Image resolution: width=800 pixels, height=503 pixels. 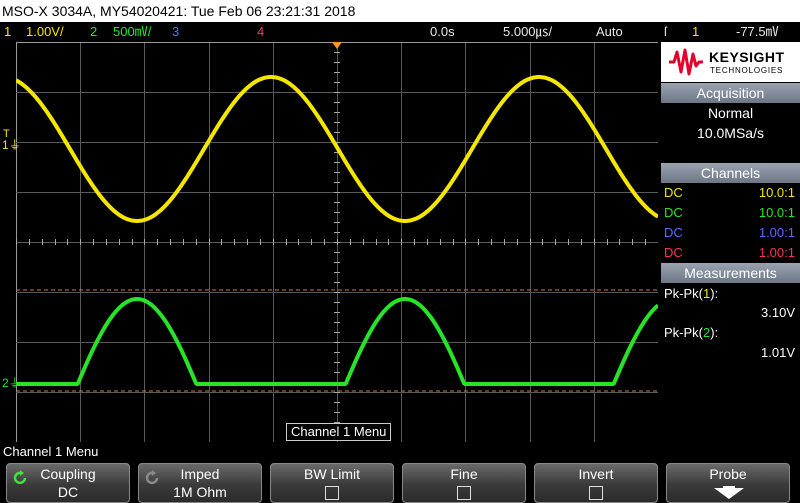 I want to click on channel-row-4: DC 1.00:1, so click(x=730, y=253).